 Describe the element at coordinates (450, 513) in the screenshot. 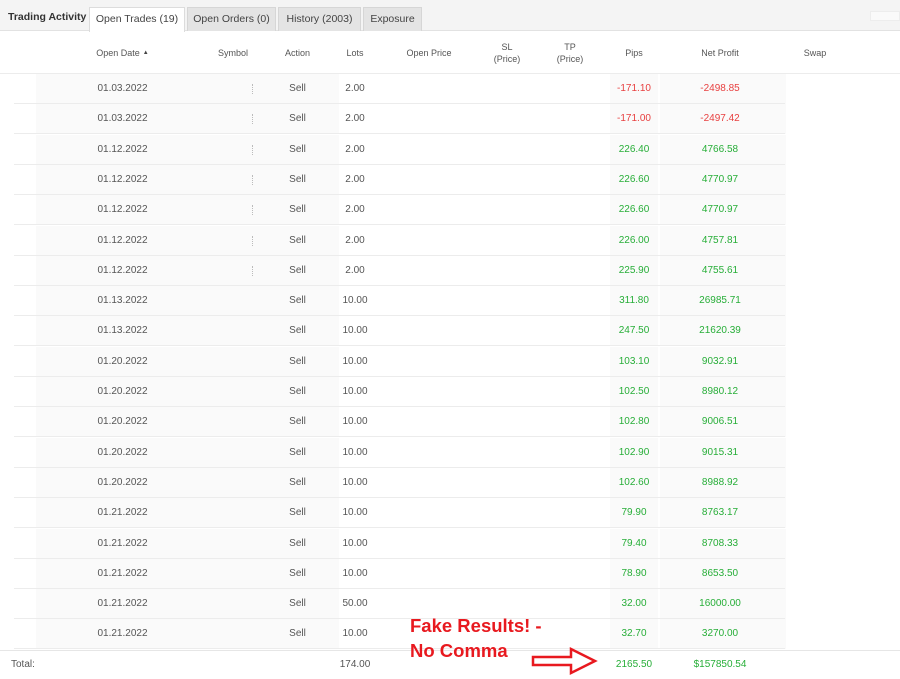

I see `table-row: 01.21.2022 Sell 10.00 79.90 8763.17` at that location.